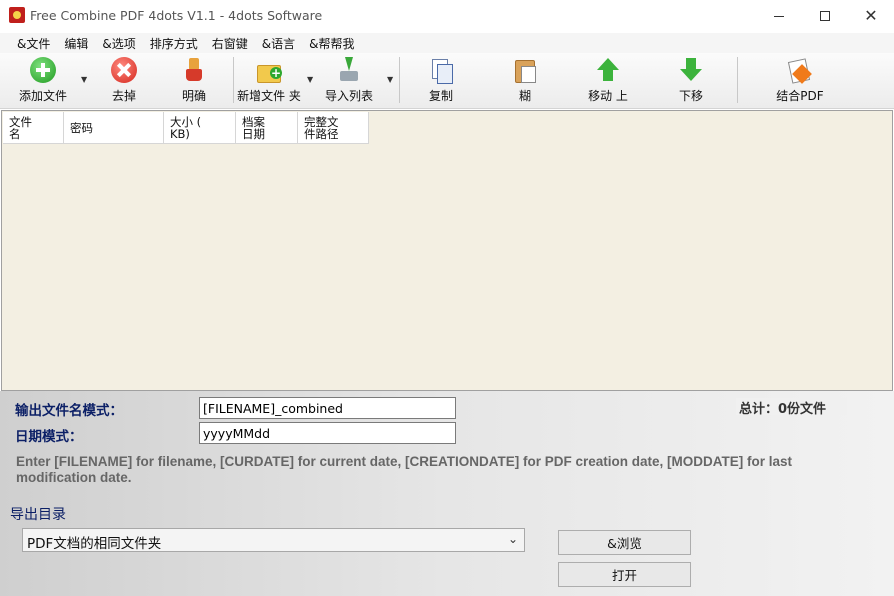 Image resolution: width=894 pixels, height=596 pixels. I want to click on column-header-label: 大小 ( KB), so click(186, 128).